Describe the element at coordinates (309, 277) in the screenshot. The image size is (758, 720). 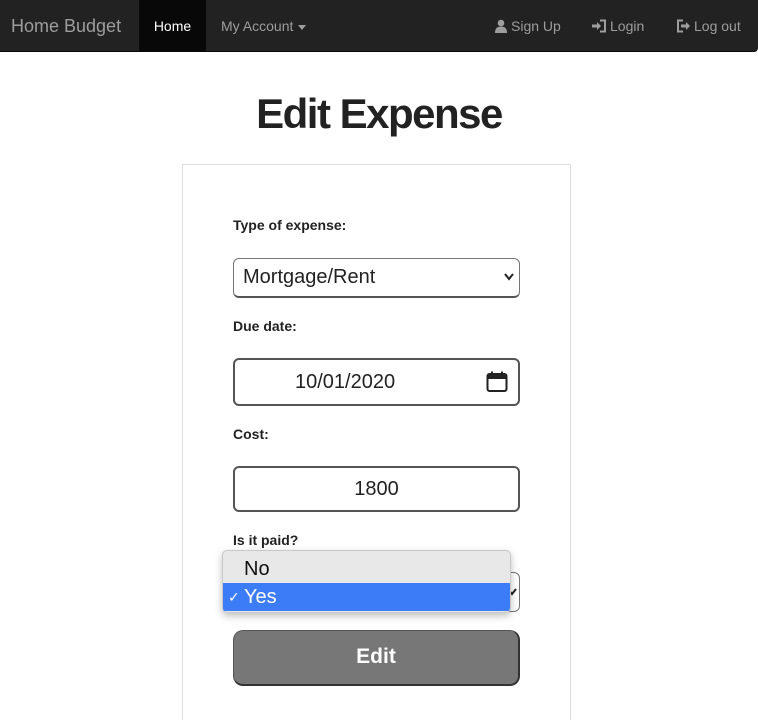
I see `expense-type-value: Mortgage/Rent` at that location.